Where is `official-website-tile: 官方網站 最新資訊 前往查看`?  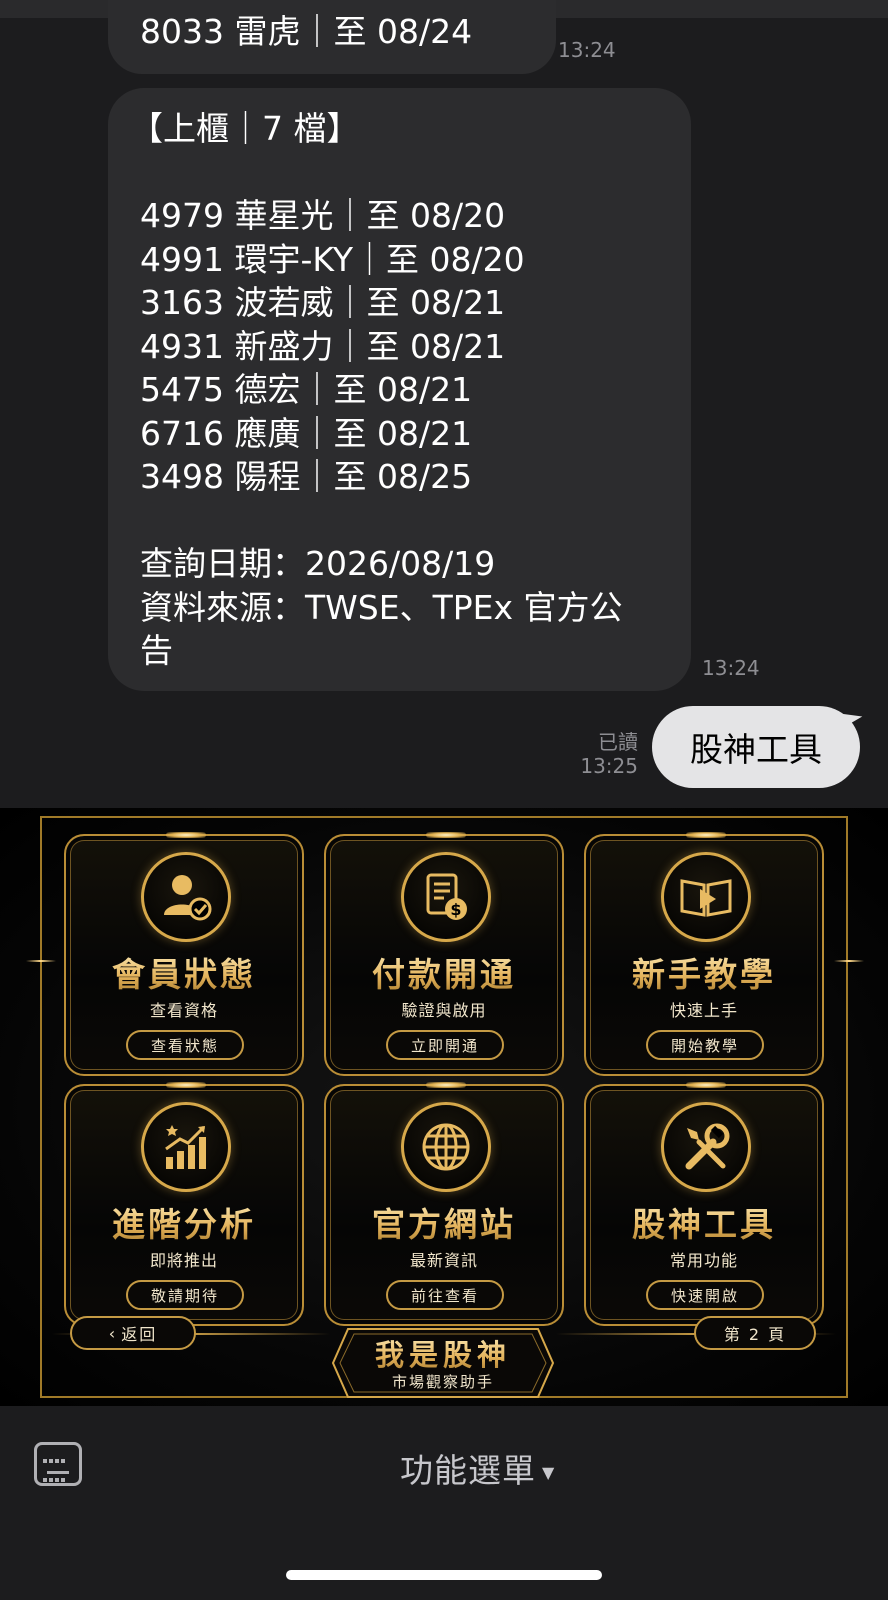
official-website-tile: 官方網站 最新資訊 前往查看 is located at coordinates (444, 1204).